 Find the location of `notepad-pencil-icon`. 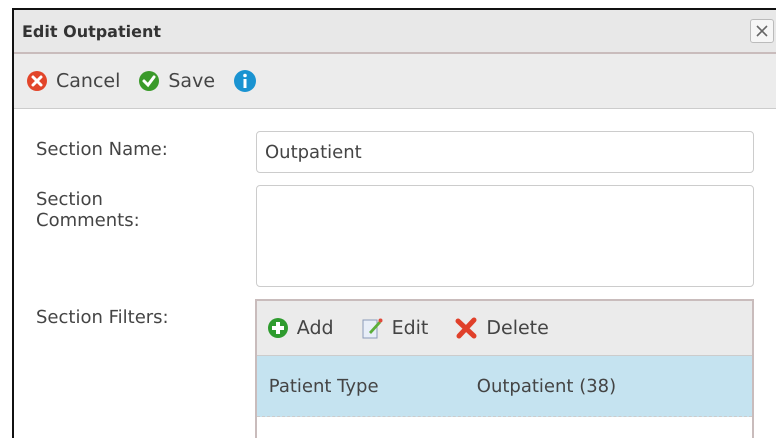

notepad-pencil-icon is located at coordinates (372, 328).